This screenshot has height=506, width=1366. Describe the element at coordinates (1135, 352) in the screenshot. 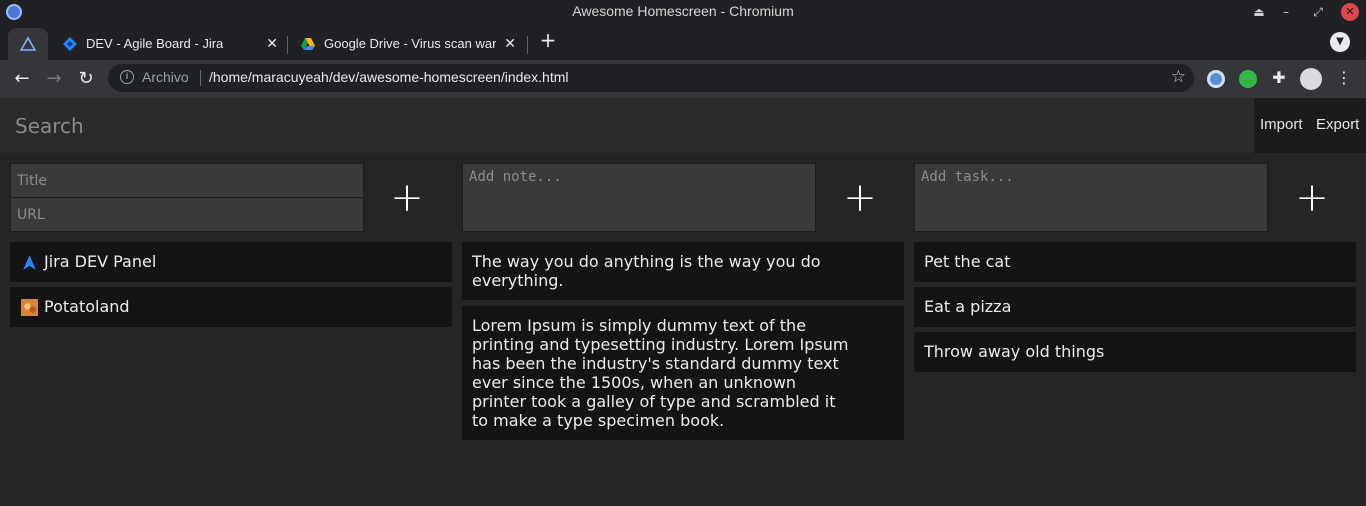

I see `task-item: Throw away old things` at that location.